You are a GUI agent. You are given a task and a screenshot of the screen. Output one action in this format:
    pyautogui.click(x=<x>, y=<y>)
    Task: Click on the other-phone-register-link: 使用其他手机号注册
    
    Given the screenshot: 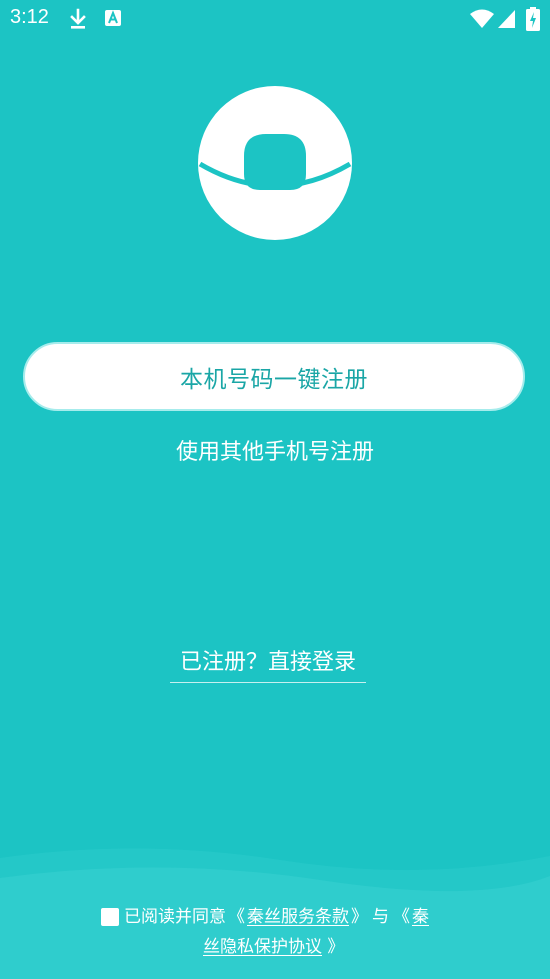 What is the action you would take?
    pyautogui.click(x=275, y=450)
    